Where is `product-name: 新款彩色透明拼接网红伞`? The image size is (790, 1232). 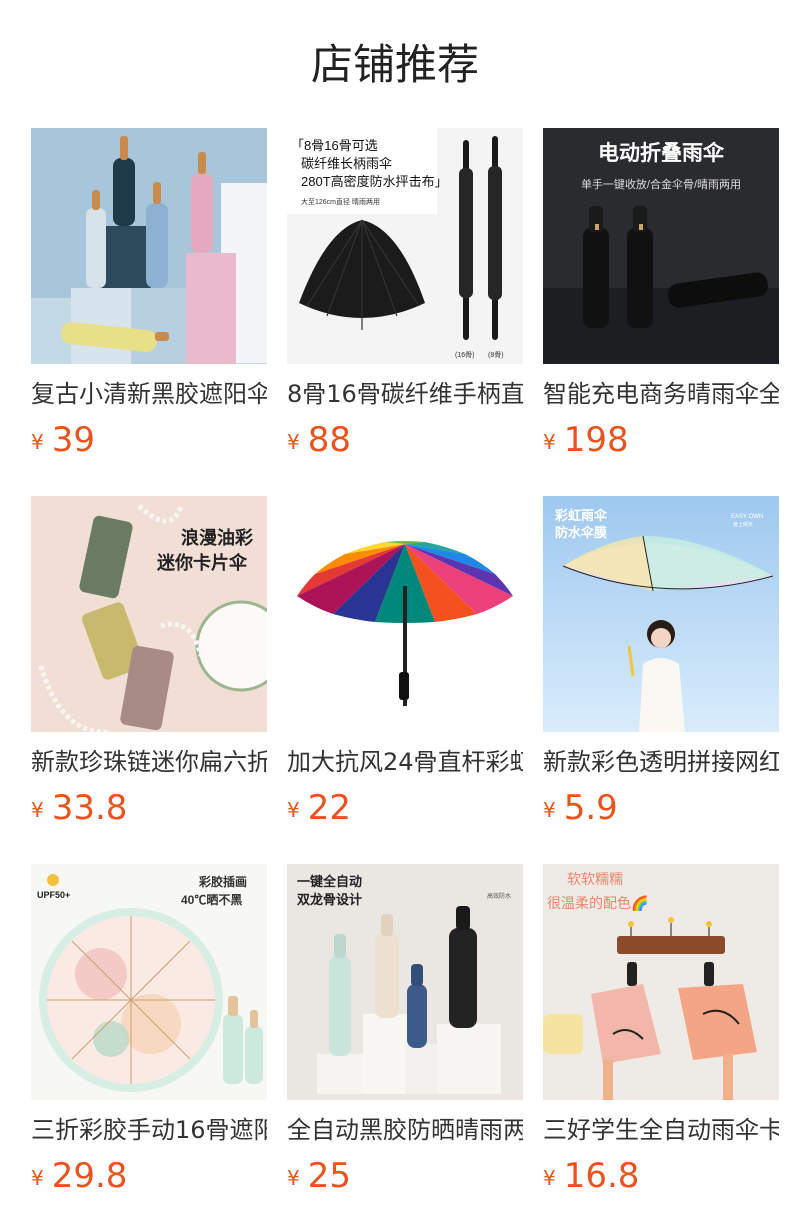 product-name: 新款彩色透明拼接网红伞 is located at coordinates (661, 762).